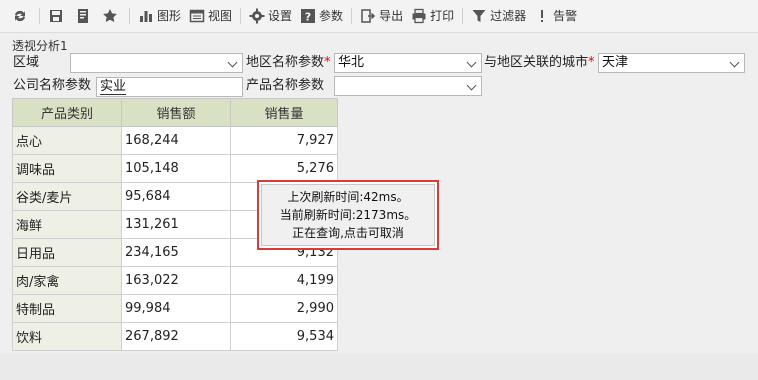  Describe the element at coordinates (220, 16) in the screenshot. I see `view-label: 视图` at that location.